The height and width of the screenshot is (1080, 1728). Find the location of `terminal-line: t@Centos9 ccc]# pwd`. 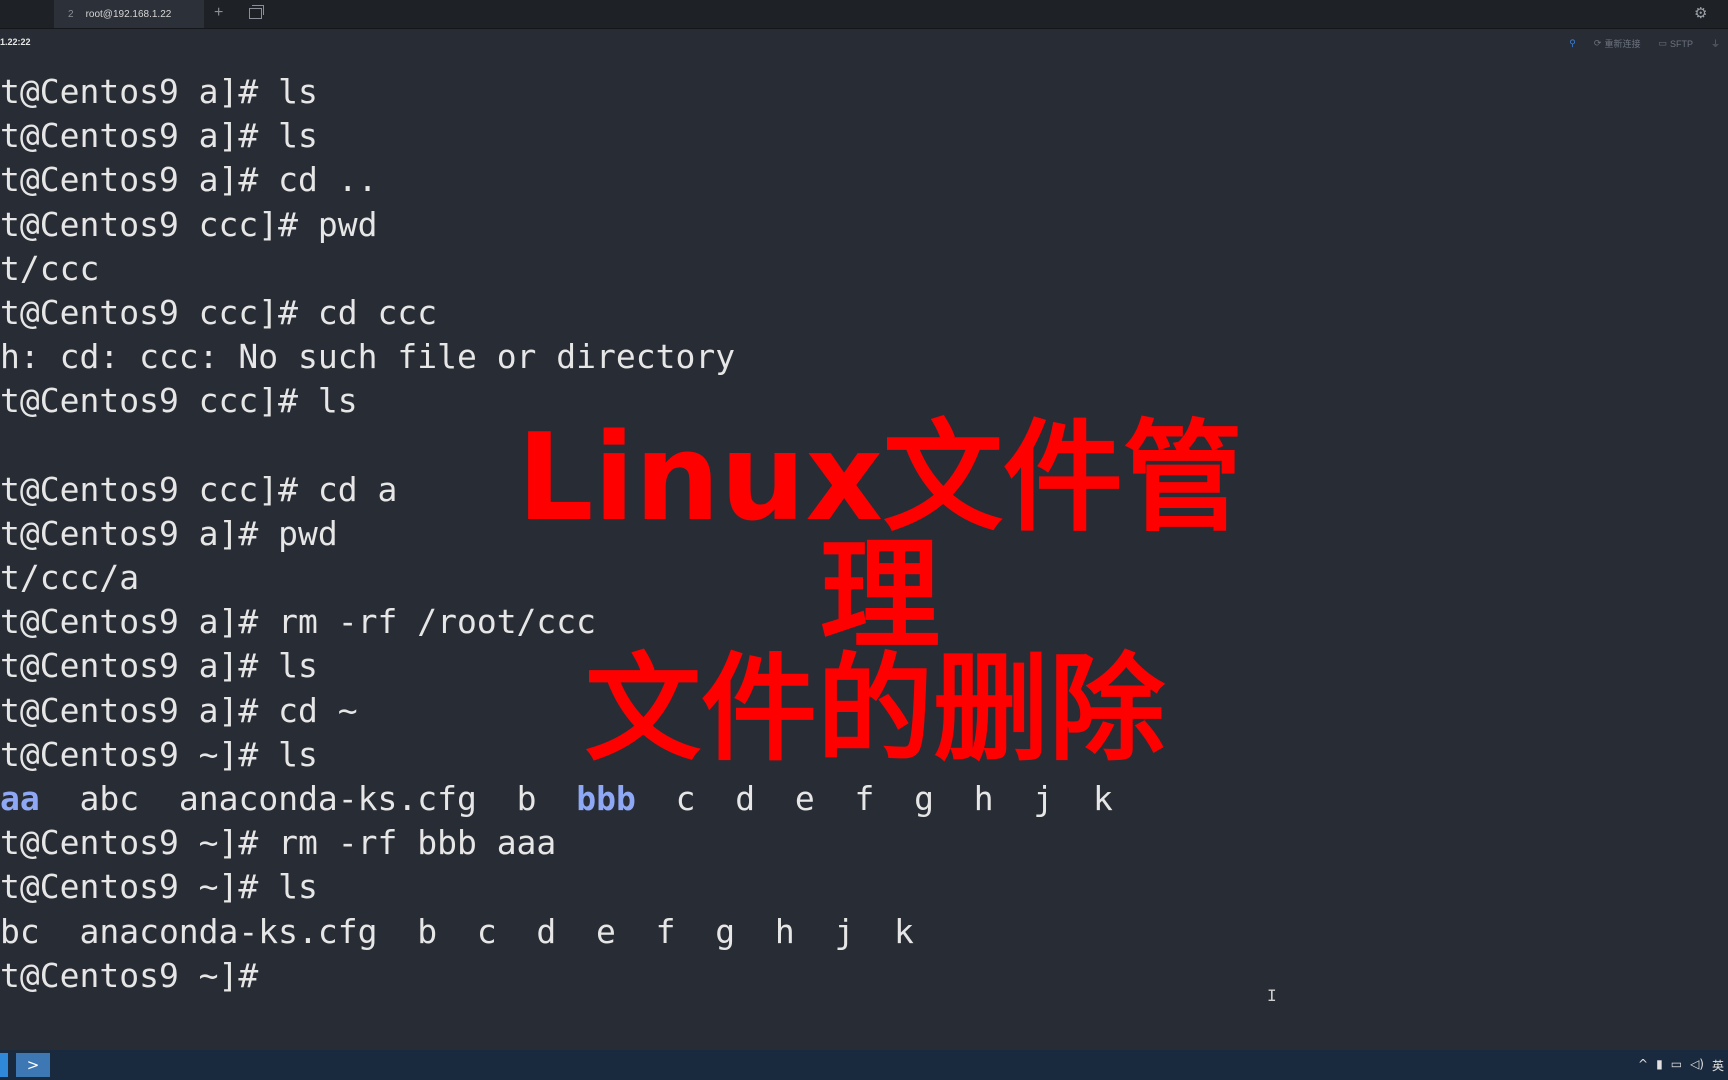

terminal-line: t@Centos9 ccc]# pwd is located at coordinates (189, 224).